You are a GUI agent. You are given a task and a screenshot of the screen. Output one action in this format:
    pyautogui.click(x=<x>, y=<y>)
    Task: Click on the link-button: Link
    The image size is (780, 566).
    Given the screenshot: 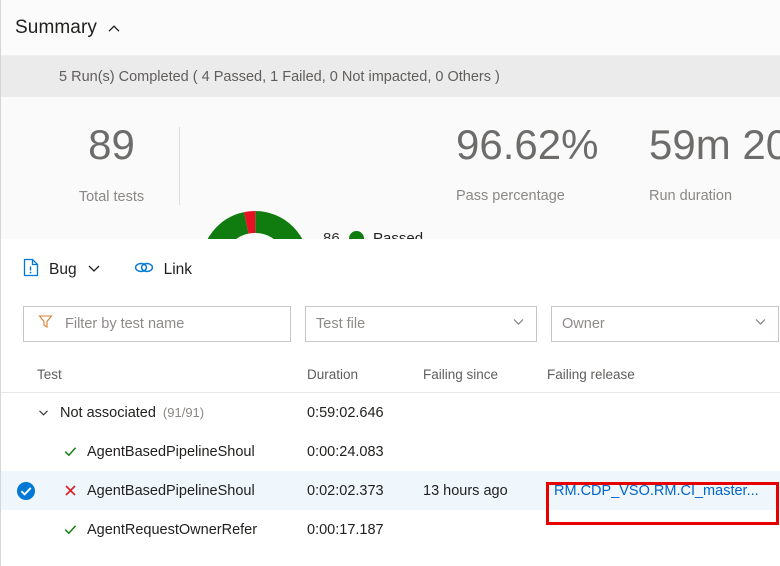 What is the action you would take?
    pyautogui.click(x=162, y=270)
    